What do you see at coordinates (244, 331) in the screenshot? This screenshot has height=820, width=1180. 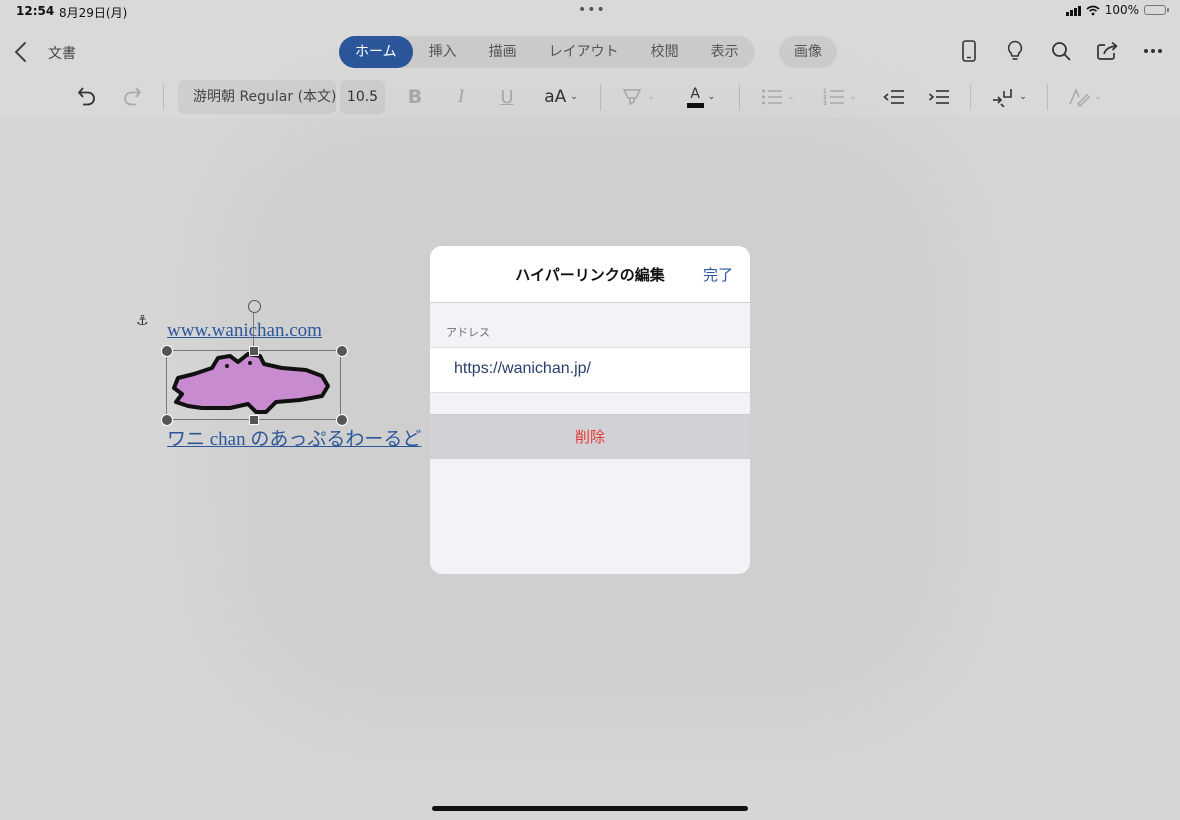 I see `hyperlink-url-text: www.wanichan.com` at bounding box center [244, 331].